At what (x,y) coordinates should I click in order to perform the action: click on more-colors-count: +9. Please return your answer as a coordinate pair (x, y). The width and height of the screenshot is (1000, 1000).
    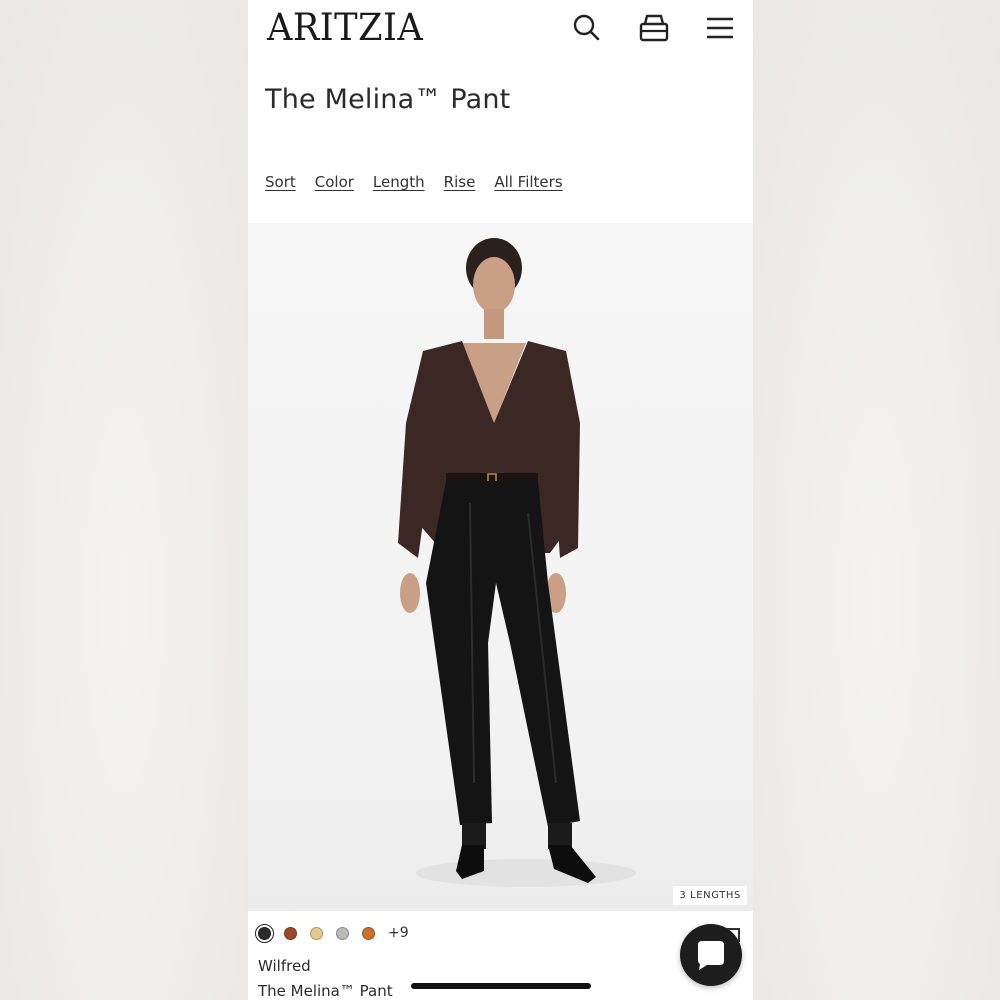
    Looking at the image, I should click on (398, 933).